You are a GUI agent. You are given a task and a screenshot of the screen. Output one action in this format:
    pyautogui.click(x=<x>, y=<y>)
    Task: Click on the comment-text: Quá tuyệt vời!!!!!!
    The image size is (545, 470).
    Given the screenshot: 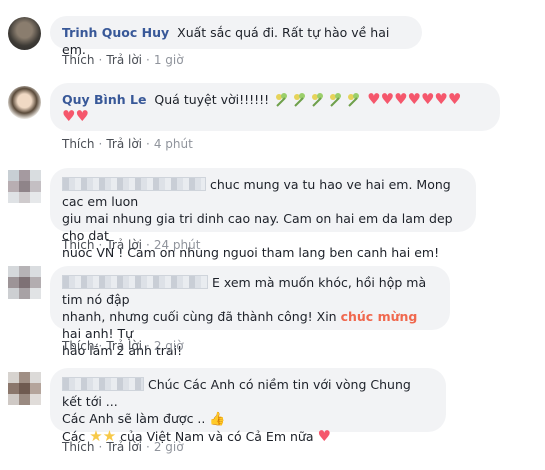 What is the action you would take?
    pyautogui.click(x=212, y=99)
    